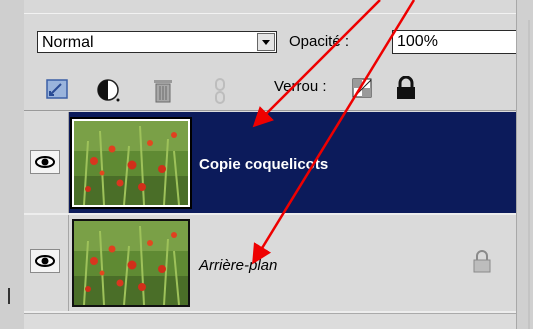 The height and width of the screenshot is (329, 533). What do you see at coordinates (316, 64) in the screenshot?
I see `arrow-to-top-layer` at bounding box center [316, 64].